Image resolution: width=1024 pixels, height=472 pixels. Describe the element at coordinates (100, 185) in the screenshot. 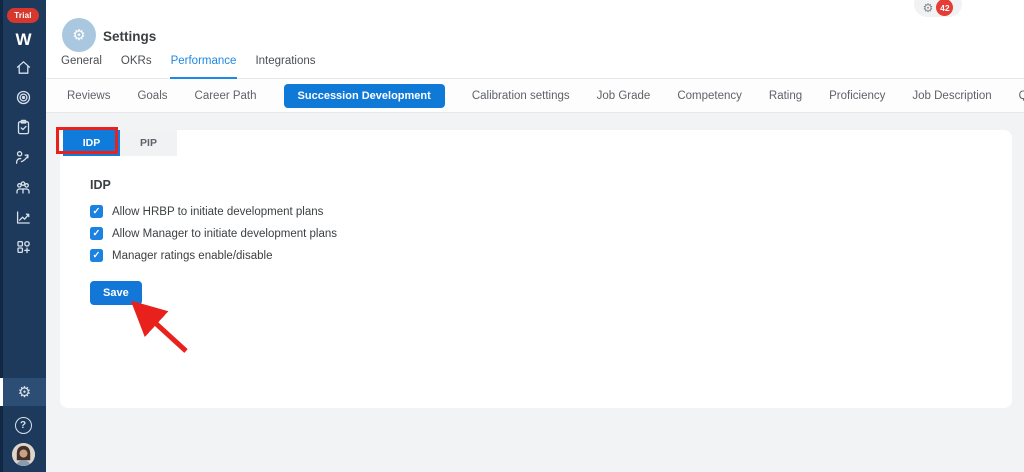

I see `idp-section-title: IDP` at that location.